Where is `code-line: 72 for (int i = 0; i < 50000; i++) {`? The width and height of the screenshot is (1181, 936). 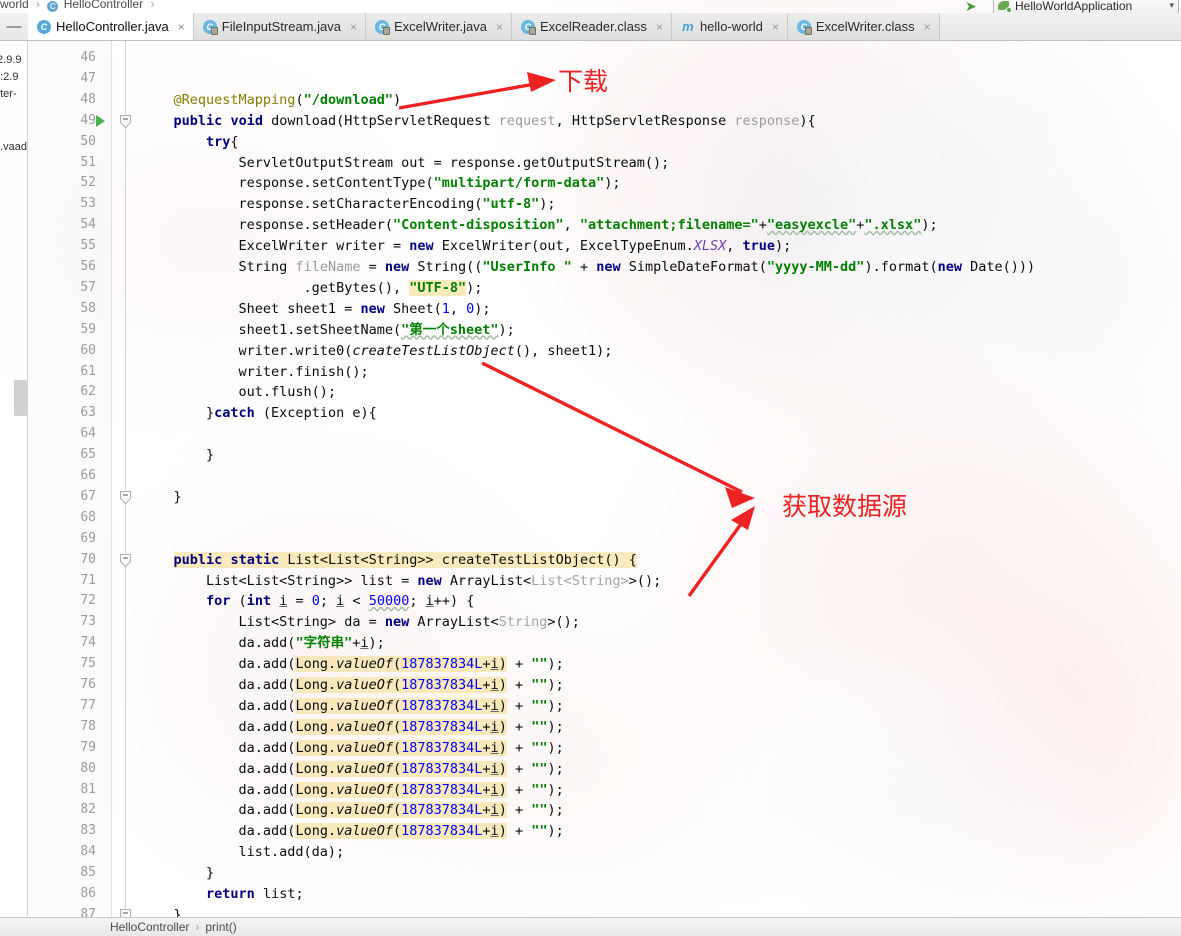 code-line: 72 for (int i = 0; i < 50000; i++) { is located at coordinates (604, 601).